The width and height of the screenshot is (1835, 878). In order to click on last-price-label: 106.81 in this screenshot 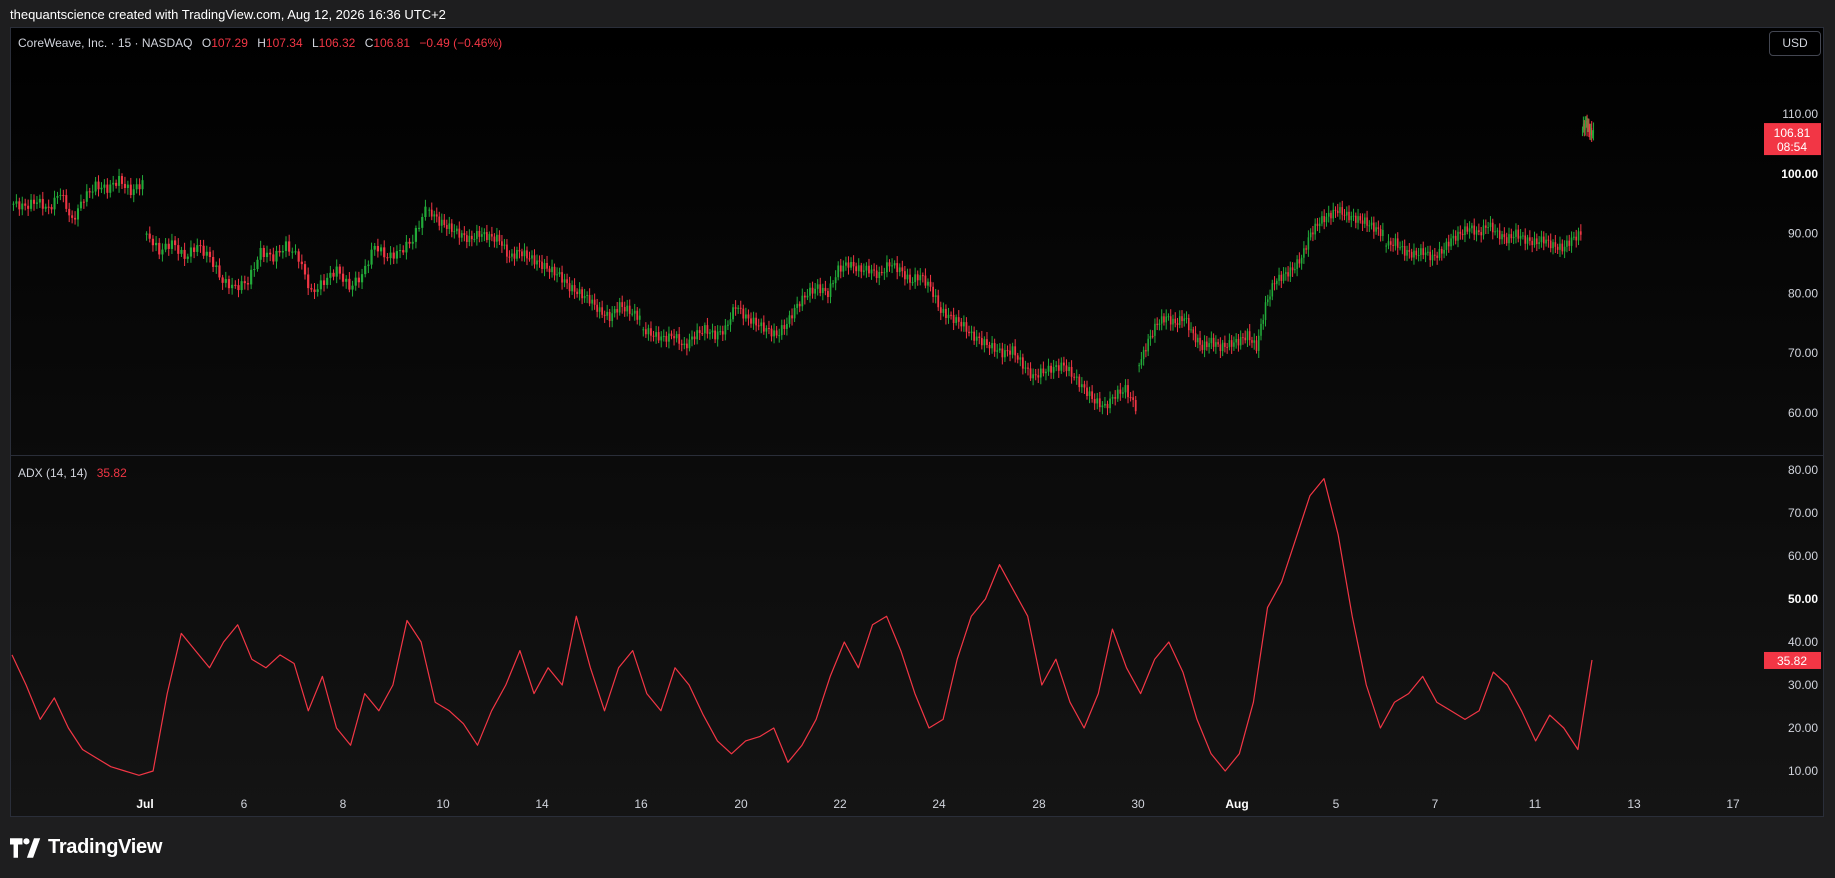, I will do `click(1792, 133)`.